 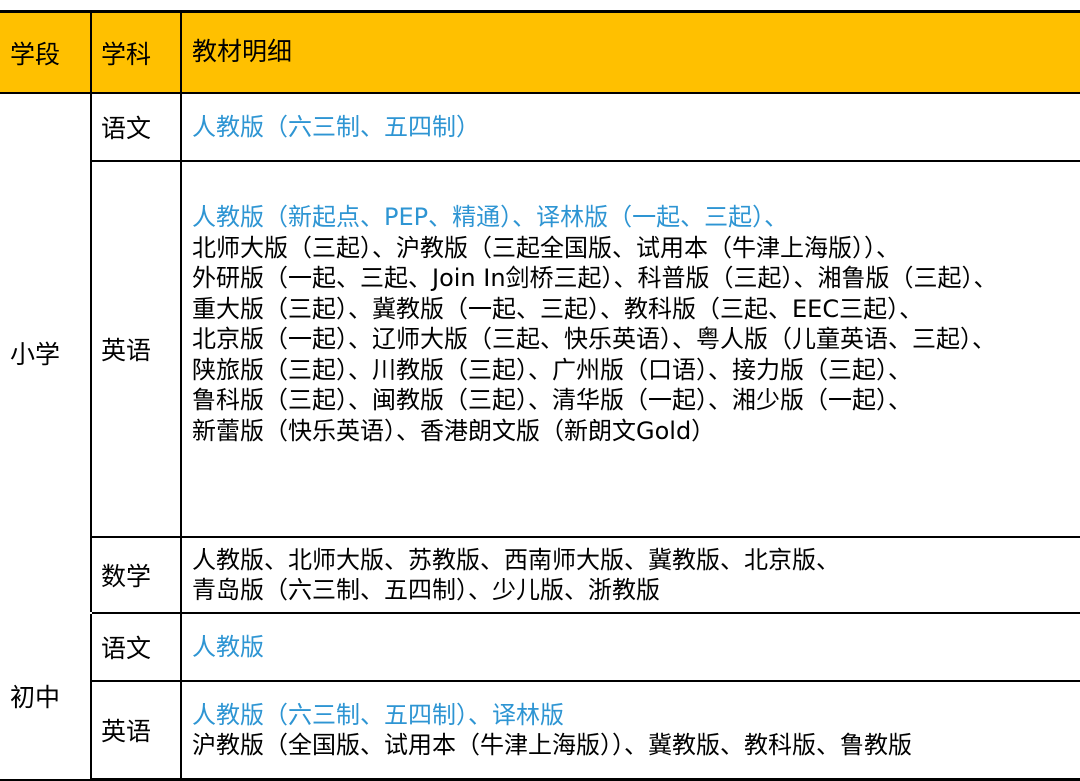 What do you see at coordinates (594, 339) in the screenshot?
I see `detail-line: 北京版（一起）、辽师大版（三起、快乐英语）、粤人版（儿童英语、三起）、` at bounding box center [594, 339].